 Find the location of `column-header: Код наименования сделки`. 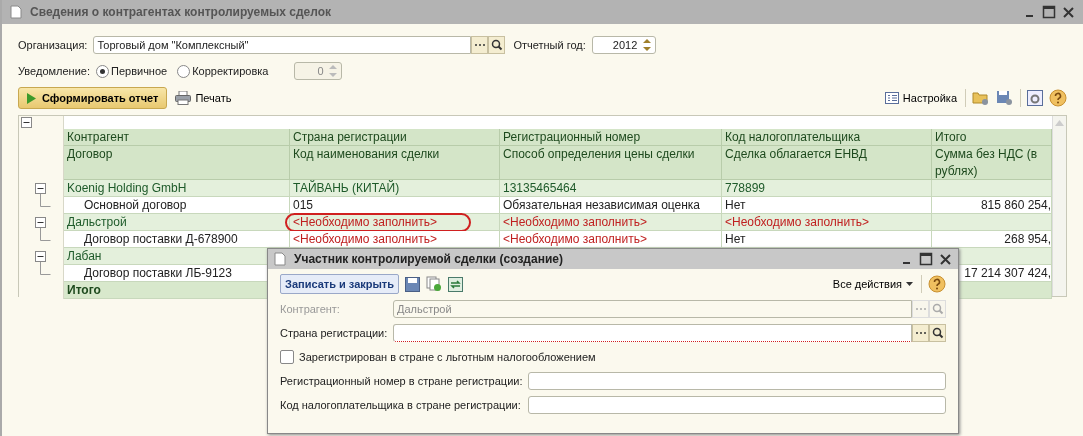

column-header: Код наименования сделки is located at coordinates (395, 163).